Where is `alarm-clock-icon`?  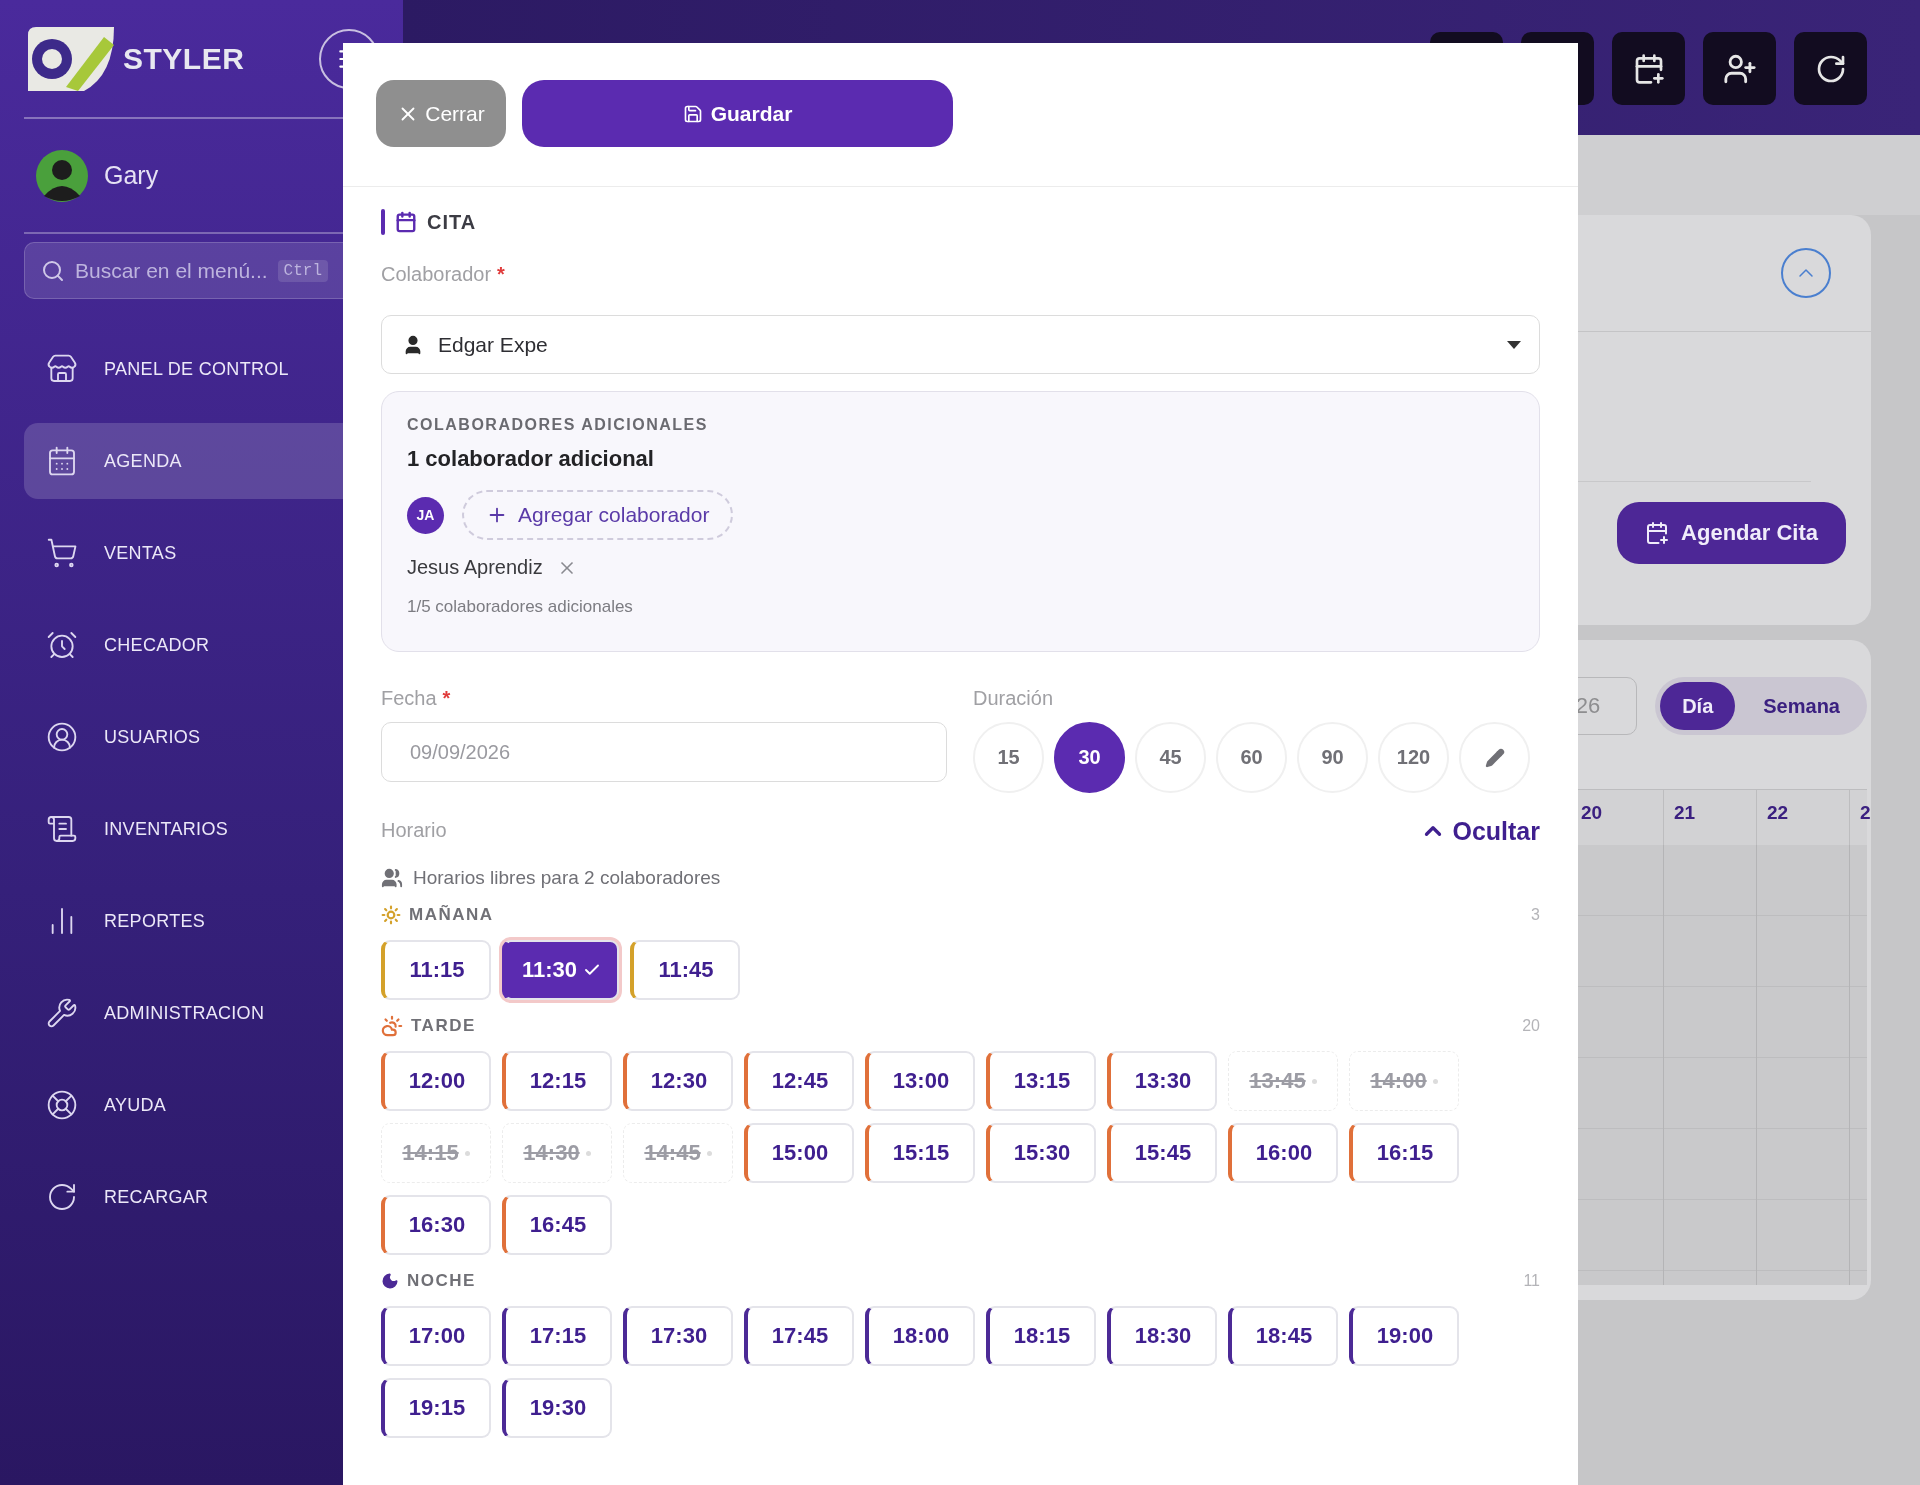 alarm-clock-icon is located at coordinates (62, 645).